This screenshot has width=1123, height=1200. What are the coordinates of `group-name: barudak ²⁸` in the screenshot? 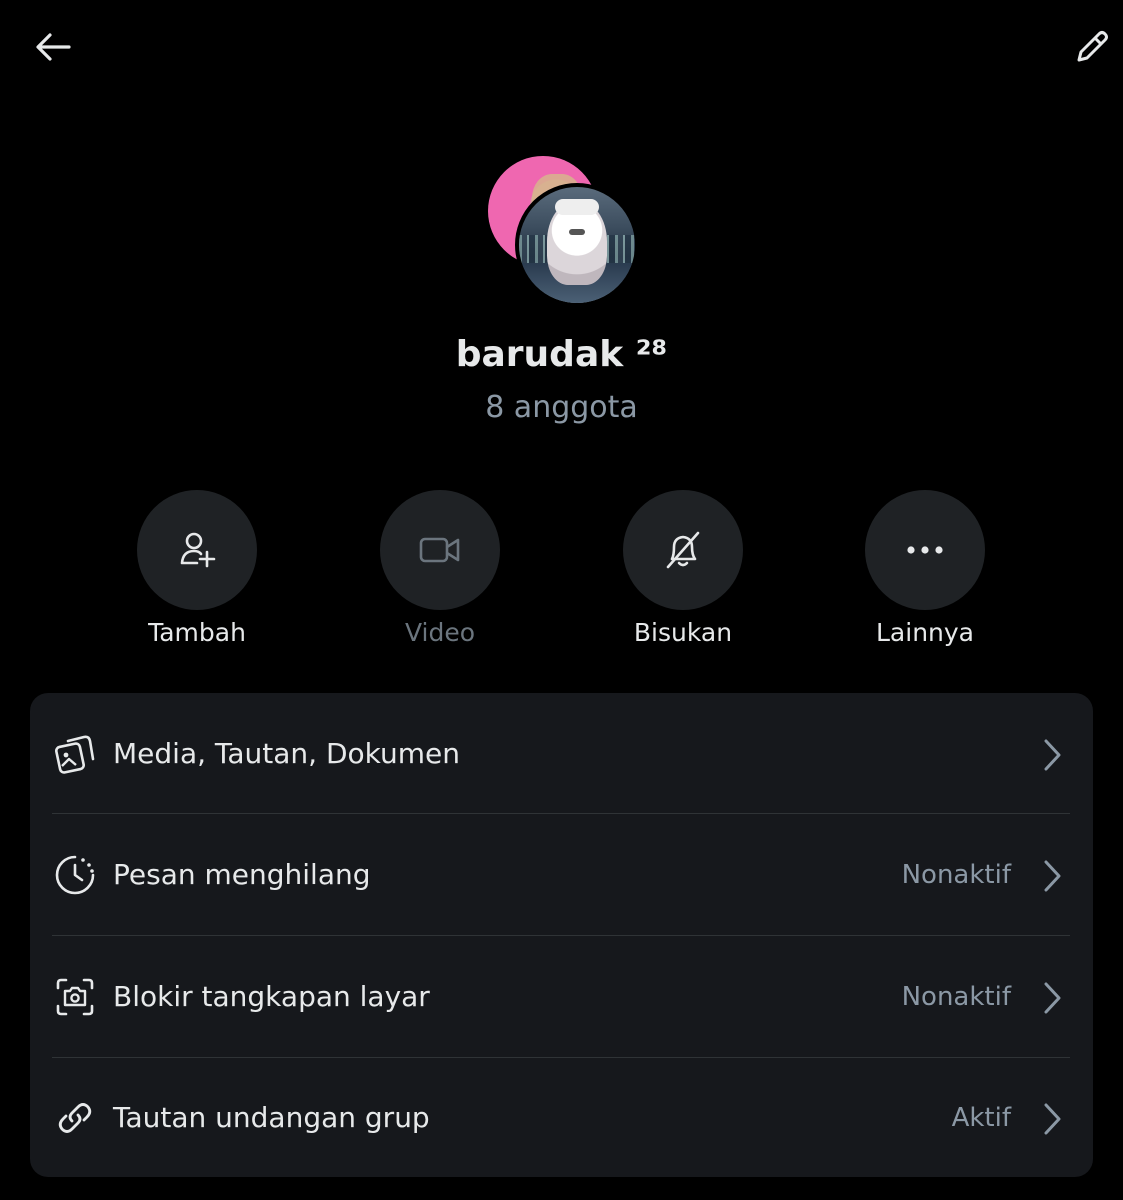 It's located at (561, 354).